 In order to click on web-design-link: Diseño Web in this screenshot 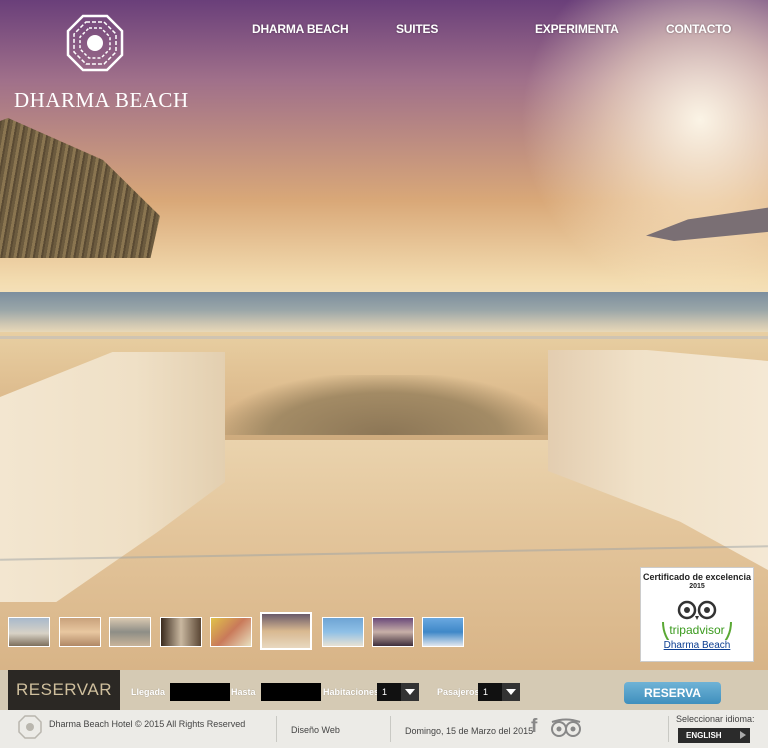, I will do `click(315, 730)`.